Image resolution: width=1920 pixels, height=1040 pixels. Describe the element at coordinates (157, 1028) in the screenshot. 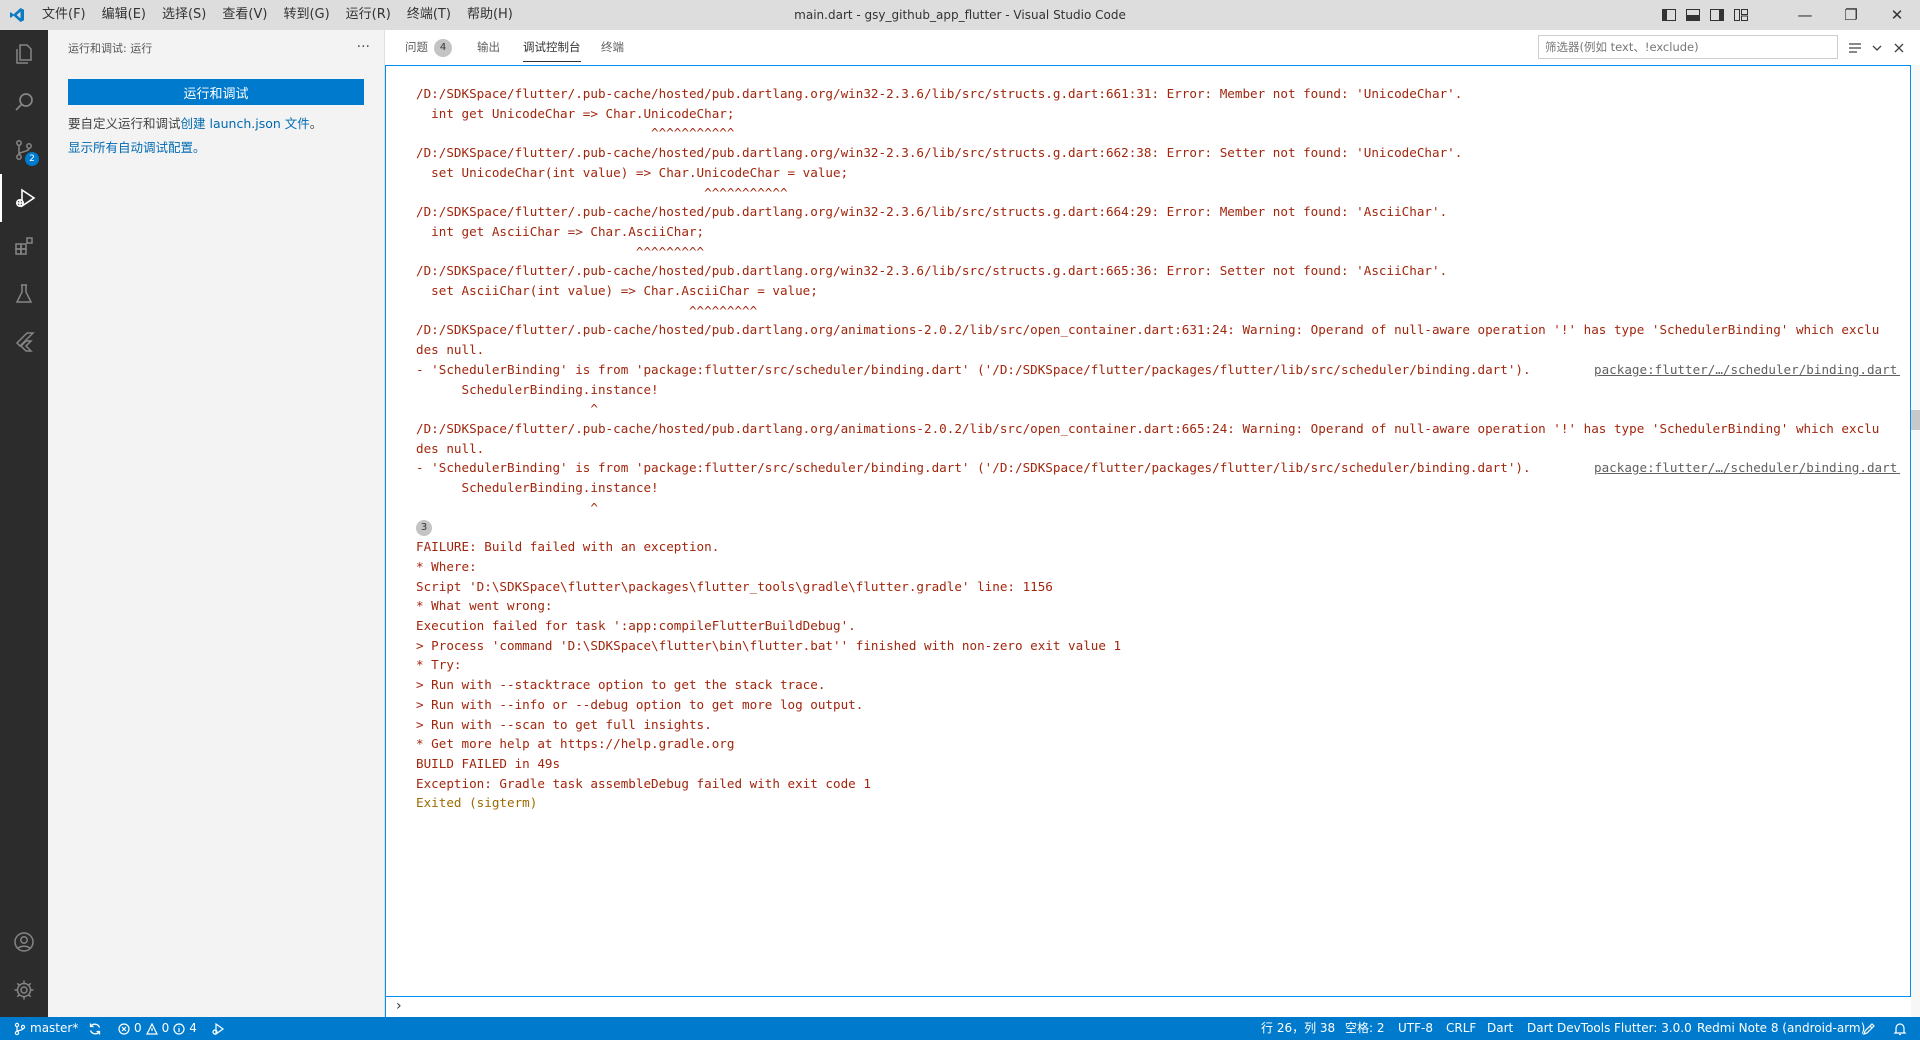

I see `problems-indicator: 0 0 4` at that location.